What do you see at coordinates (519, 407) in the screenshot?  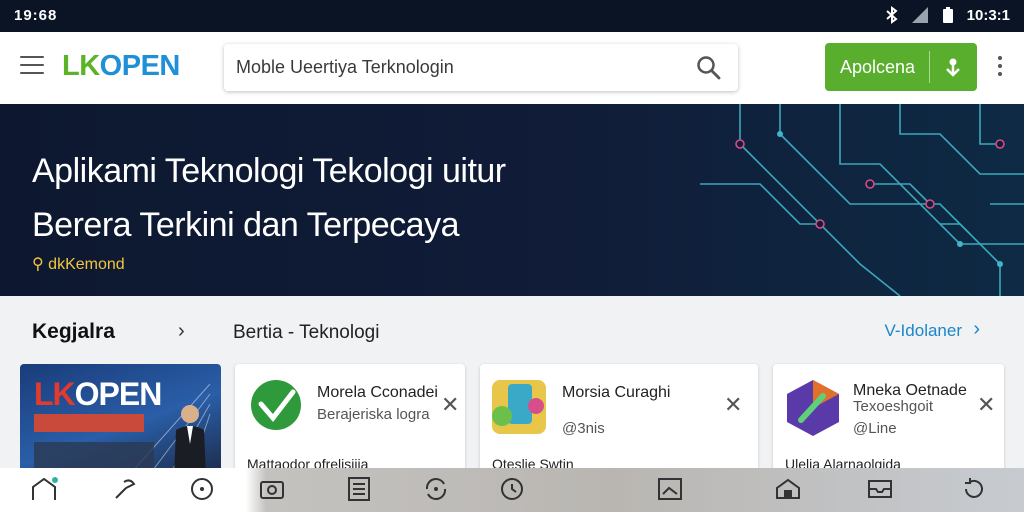 I see `phone-app-icon` at bounding box center [519, 407].